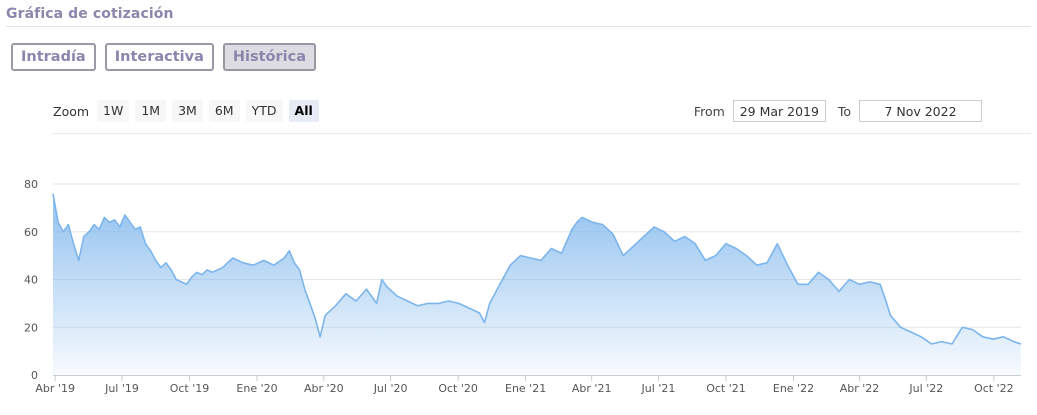 This screenshot has width=1037, height=415. Describe the element at coordinates (592, 388) in the screenshot. I see `x-tick-label: Abr '21` at that location.